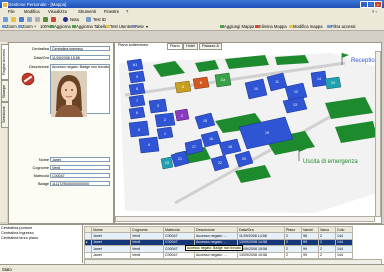 Image resolution: width=384 pixels, height=272 pixels. Describe the element at coordinates (20, 26) in the screenshot. I see `zoom-in-icon` at that location.